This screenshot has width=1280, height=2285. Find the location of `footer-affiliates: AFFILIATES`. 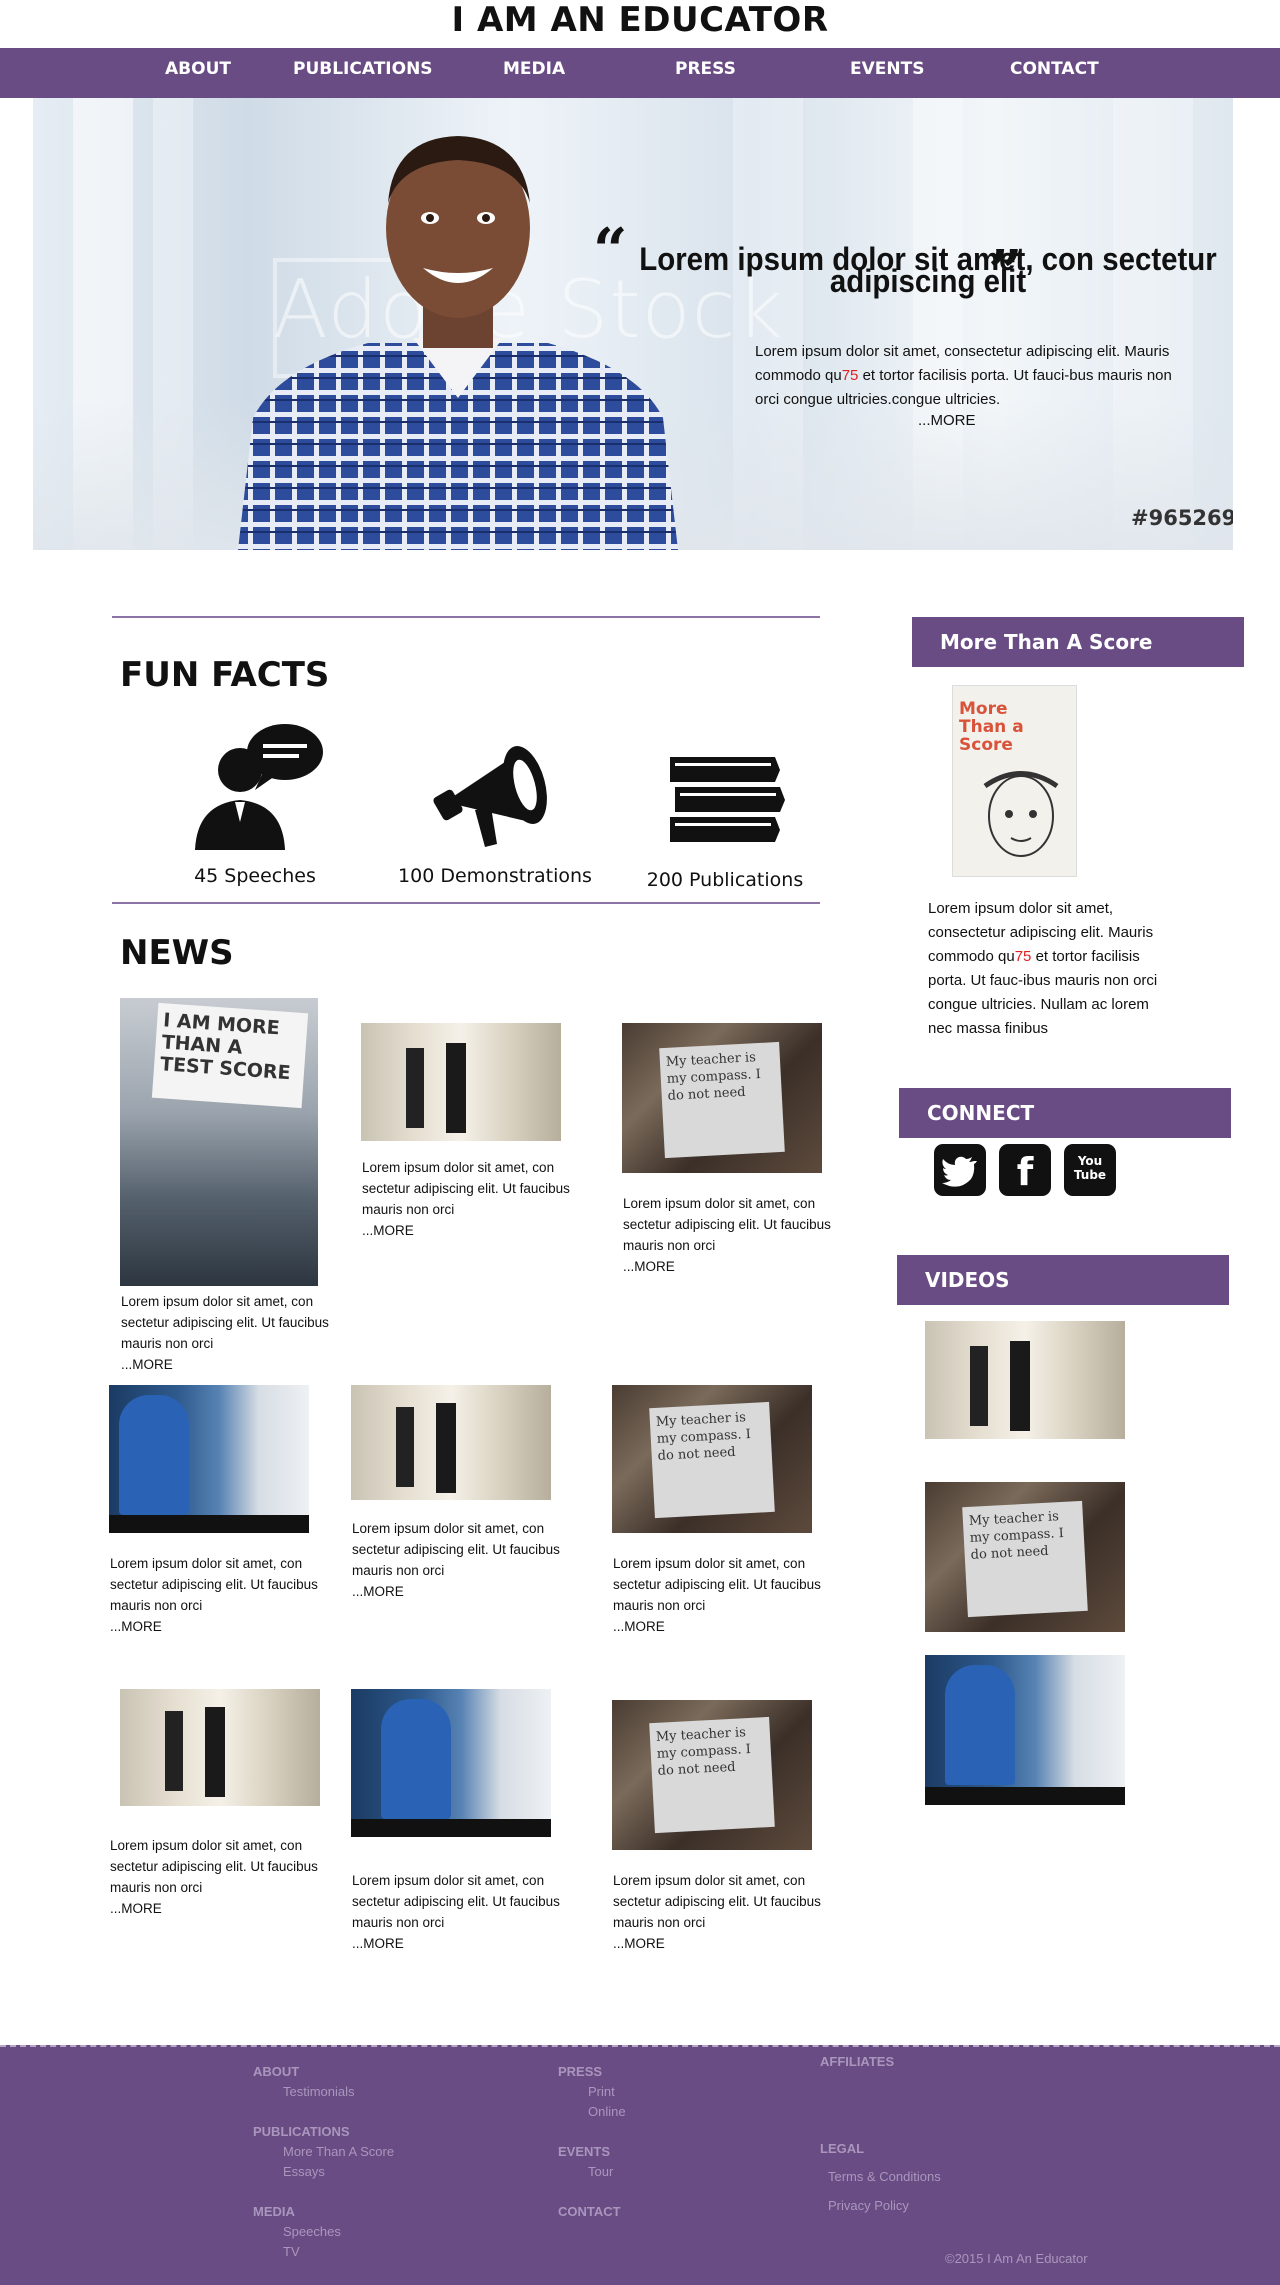

footer-affiliates: AFFILIATES is located at coordinates (857, 2061).